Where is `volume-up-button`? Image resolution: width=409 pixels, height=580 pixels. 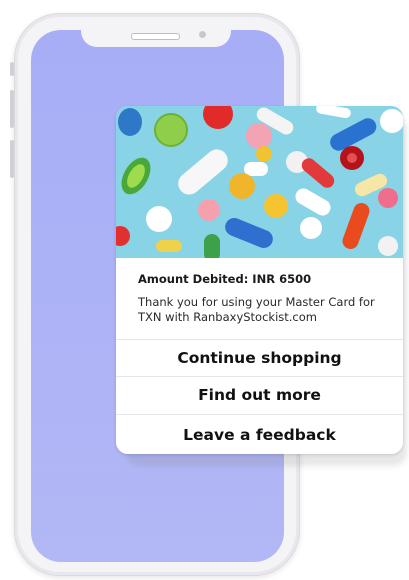 volume-up-button is located at coordinates (12, 109).